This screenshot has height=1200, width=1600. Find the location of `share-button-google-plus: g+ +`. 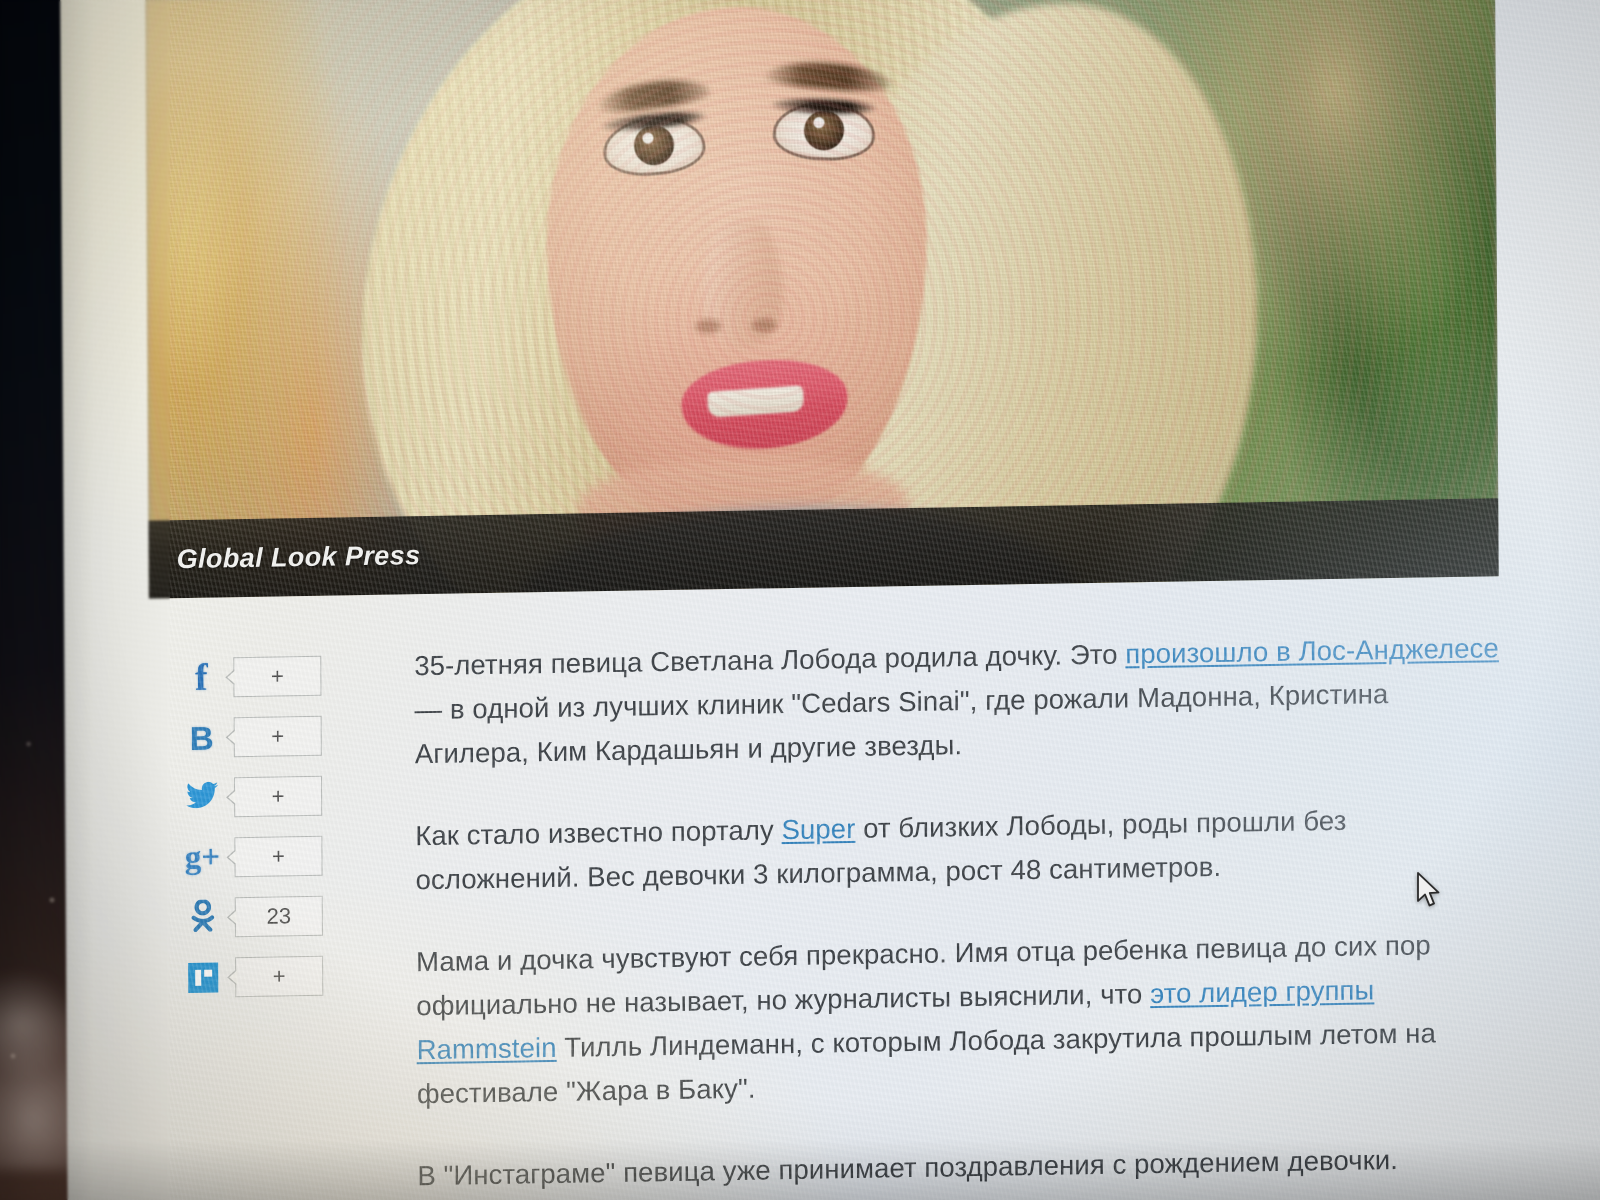

share-button-google-plus: g+ + is located at coordinates (280, 856).